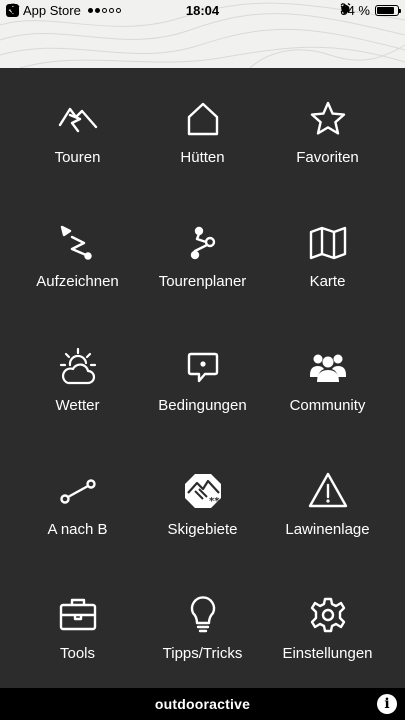 The height and width of the screenshot is (720, 405). Describe the element at coordinates (203, 243) in the screenshot. I see `route-planner-icon` at that location.